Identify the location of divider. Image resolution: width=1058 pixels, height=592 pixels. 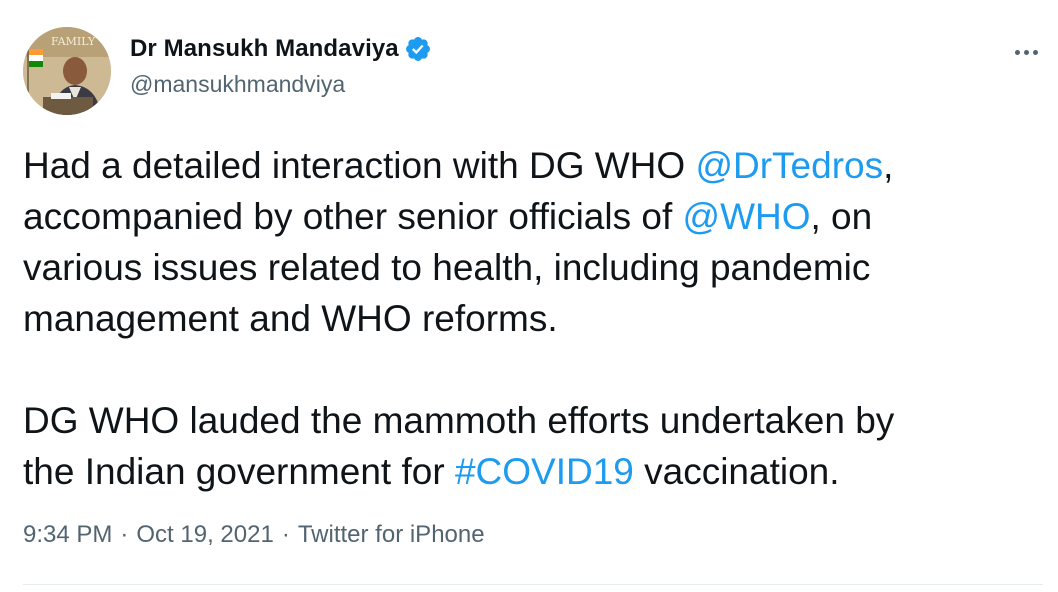
(533, 584).